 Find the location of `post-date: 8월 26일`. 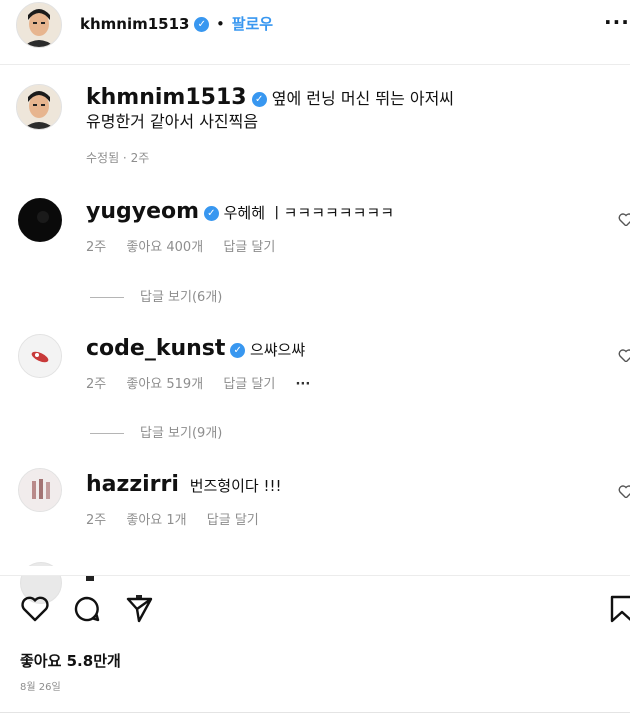

post-date: 8월 26일 is located at coordinates (40, 687).